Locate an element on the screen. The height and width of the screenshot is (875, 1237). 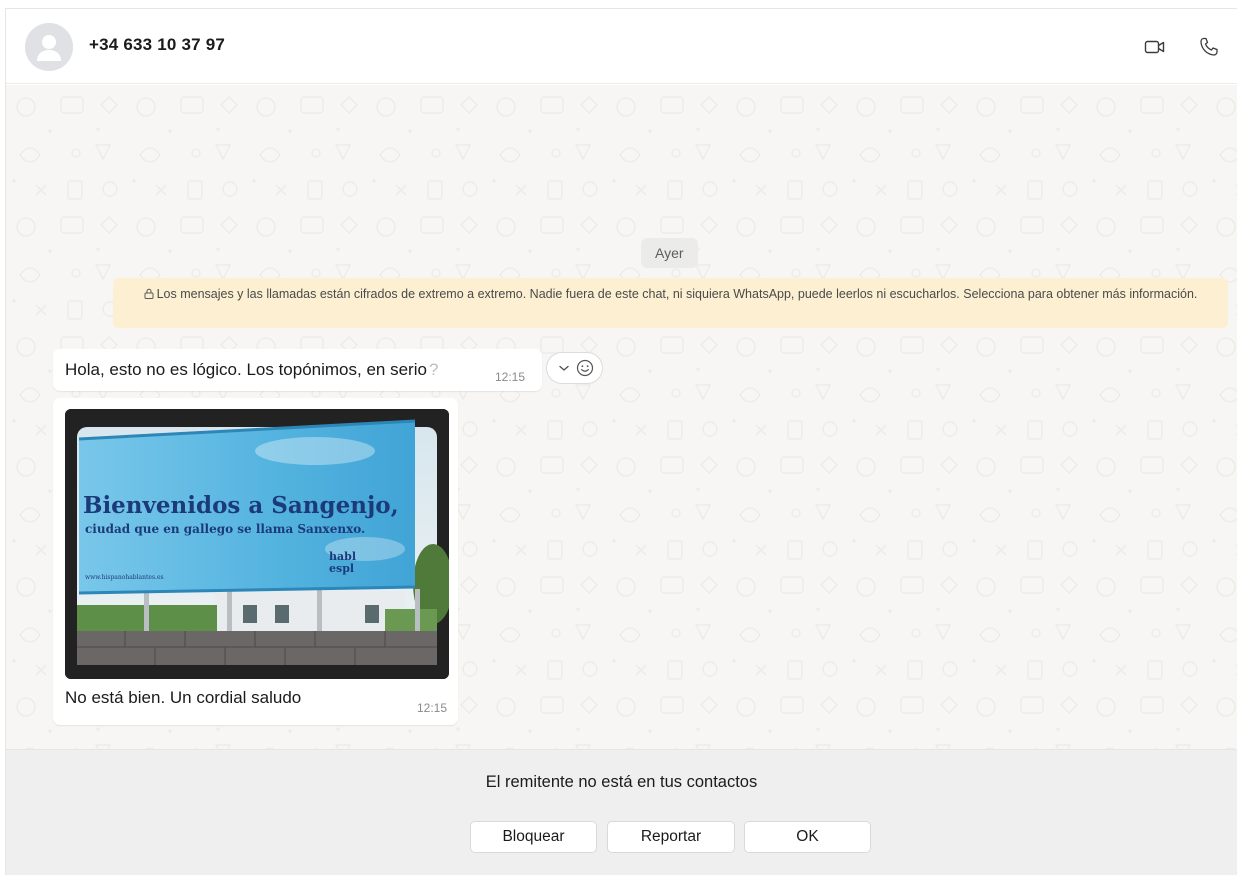
chevron-down-icon is located at coordinates (564, 368).